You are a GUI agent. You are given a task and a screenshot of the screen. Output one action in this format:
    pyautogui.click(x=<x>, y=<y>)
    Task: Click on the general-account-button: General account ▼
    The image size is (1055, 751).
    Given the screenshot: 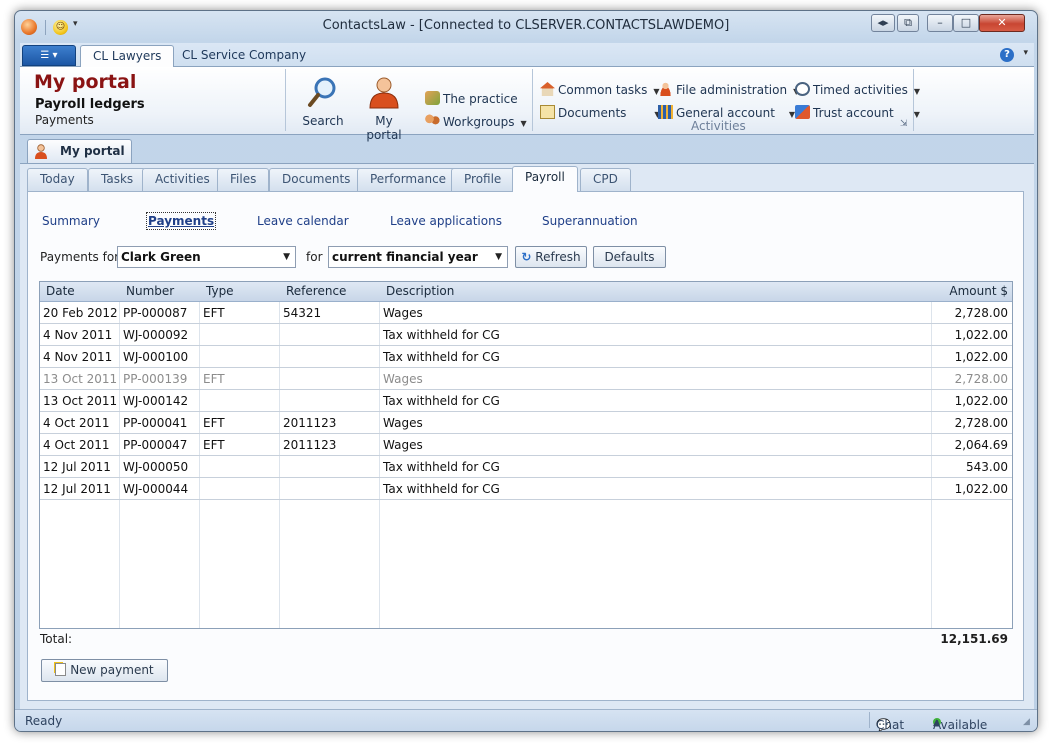 What is the action you would take?
    pyautogui.click(x=726, y=112)
    